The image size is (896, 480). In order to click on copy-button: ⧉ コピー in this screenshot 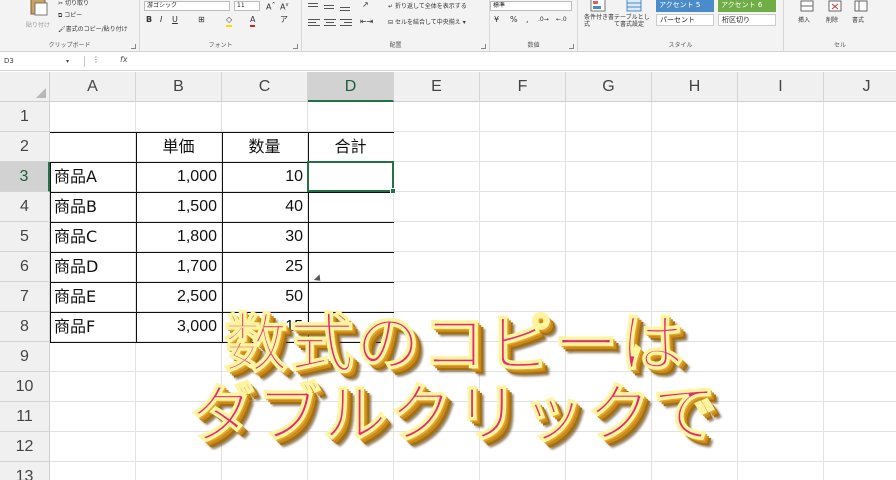, I will do `click(70, 15)`.